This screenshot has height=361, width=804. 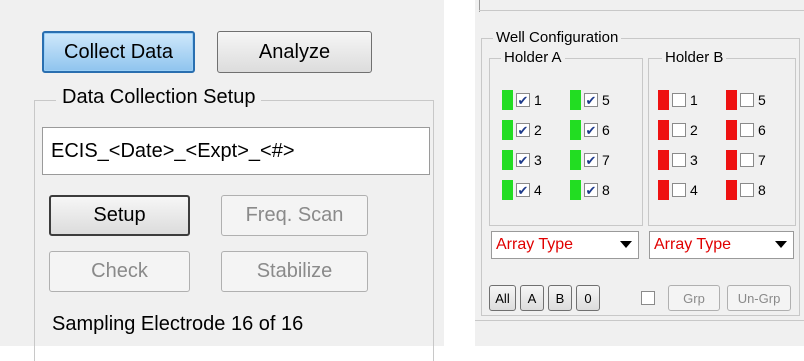 I want to click on data-collection-setup-title: Data Collection Setup, so click(x=159, y=97).